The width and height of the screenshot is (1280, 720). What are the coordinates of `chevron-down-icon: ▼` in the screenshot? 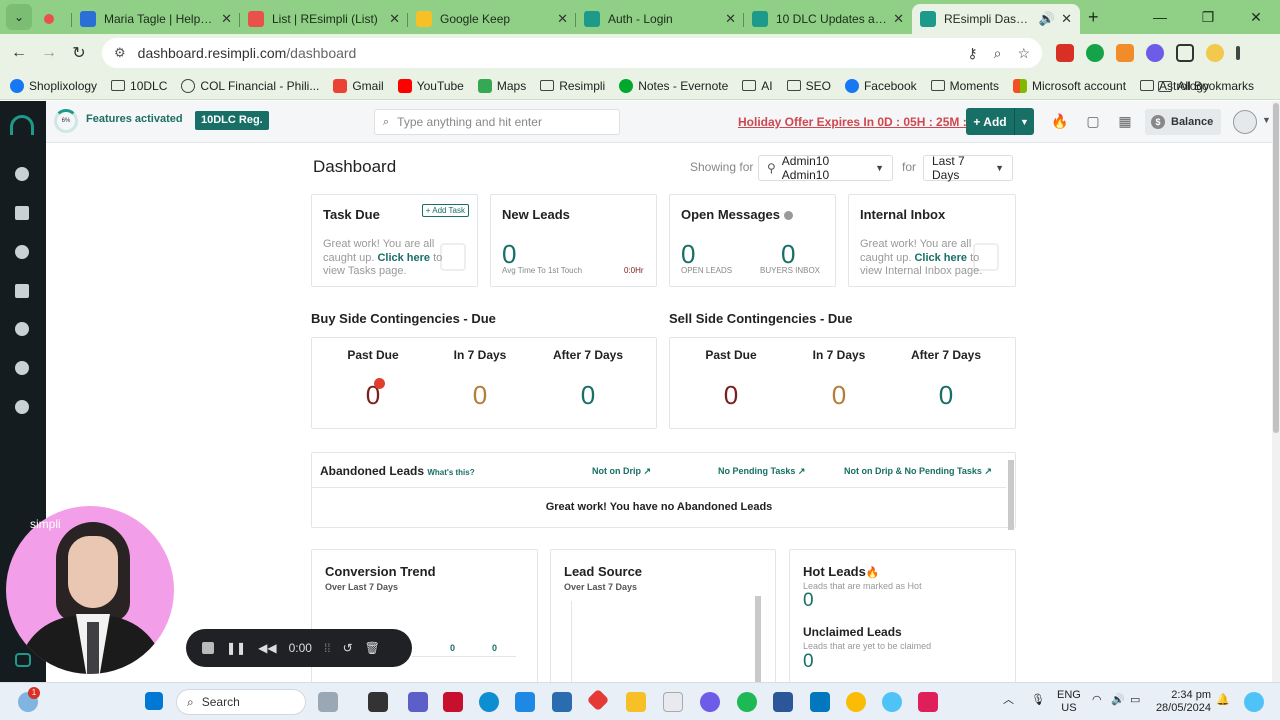 It's located at (1024, 121).